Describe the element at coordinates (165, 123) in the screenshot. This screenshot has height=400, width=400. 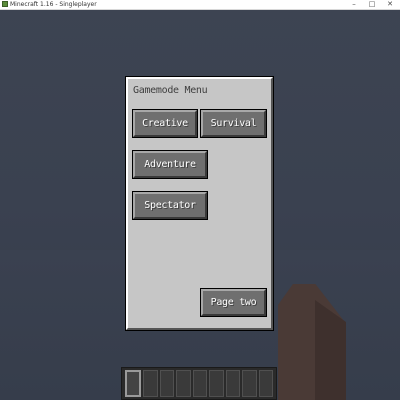
I see `creative-button: Creative` at that location.